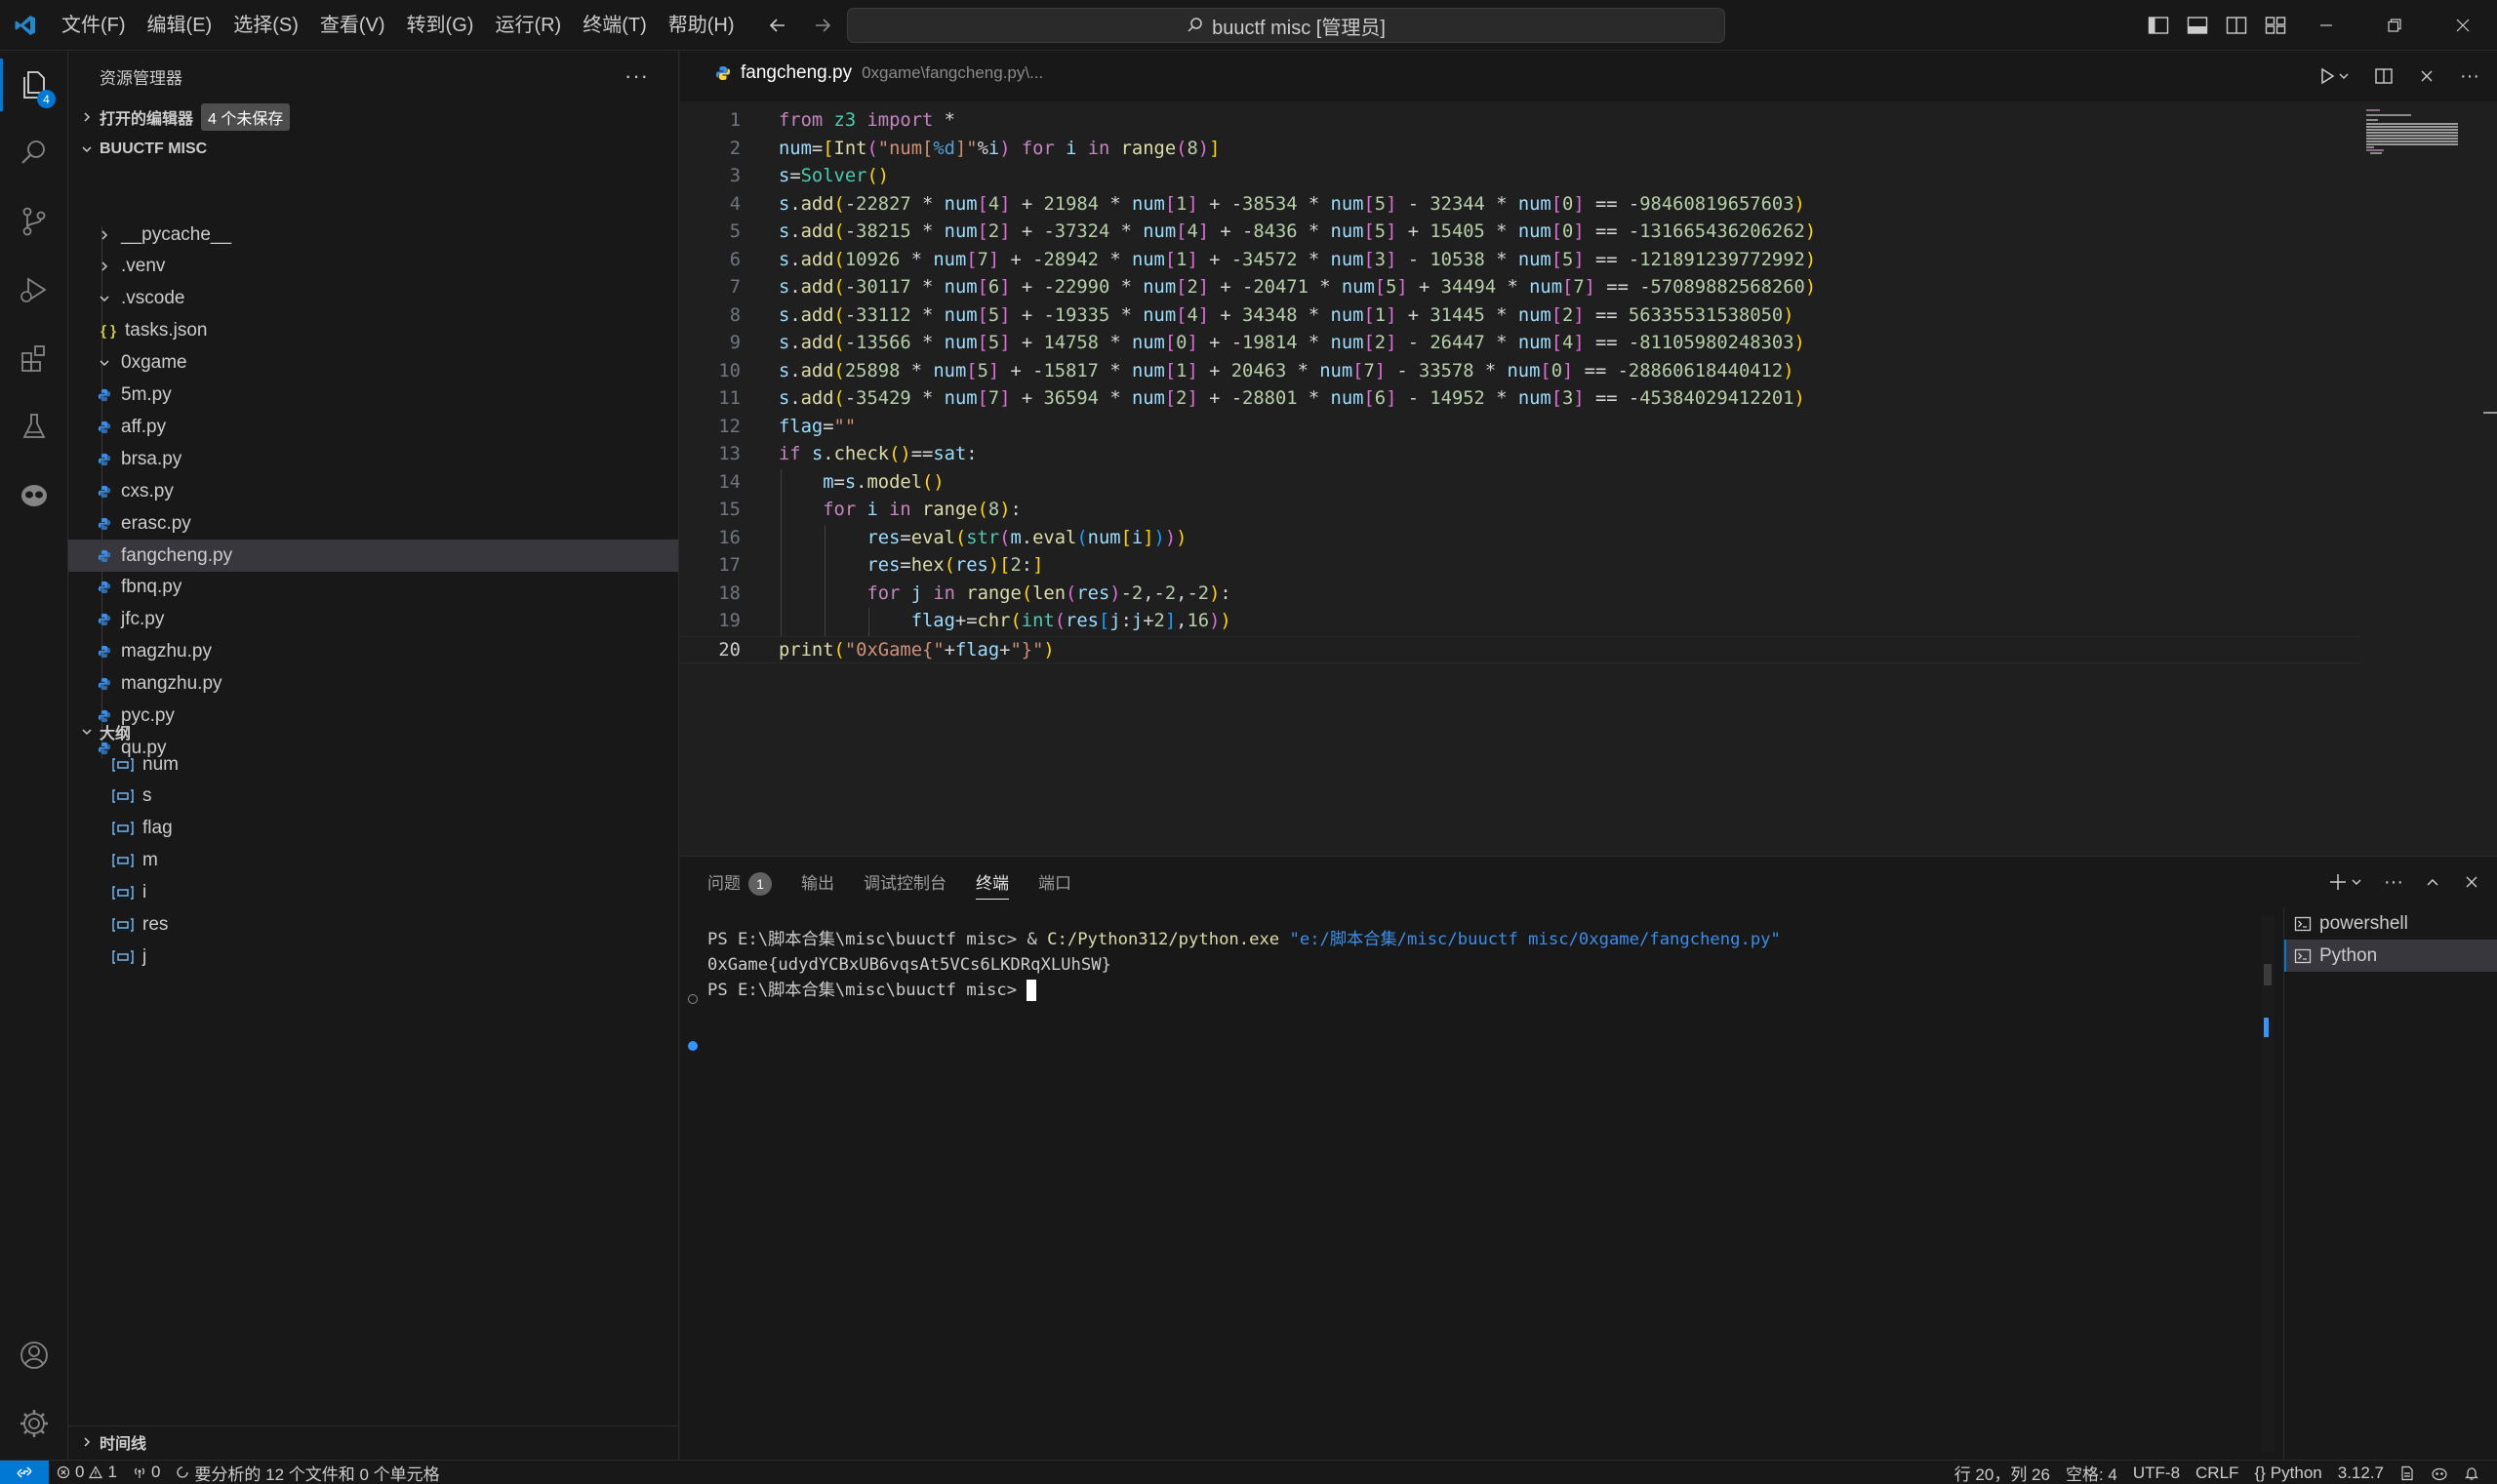 This screenshot has width=2497, height=1484. What do you see at coordinates (2287, 1473) in the screenshot?
I see `language-mode: {} Python` at bounding box center [2287, 1473].